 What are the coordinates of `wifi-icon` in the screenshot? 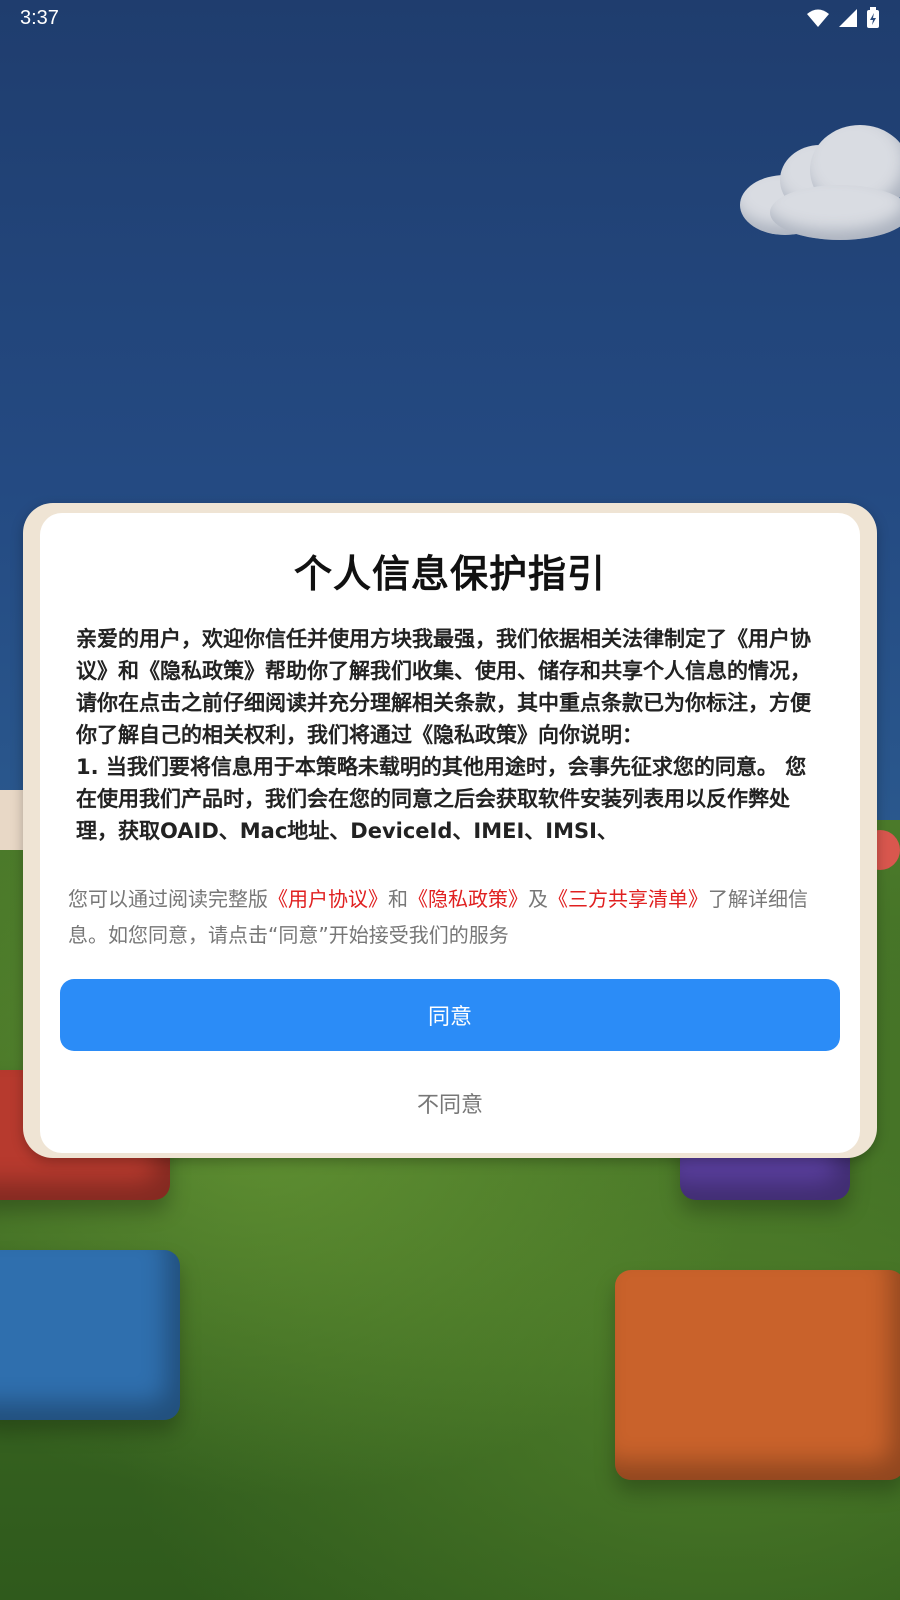 It's located at (818, 18).